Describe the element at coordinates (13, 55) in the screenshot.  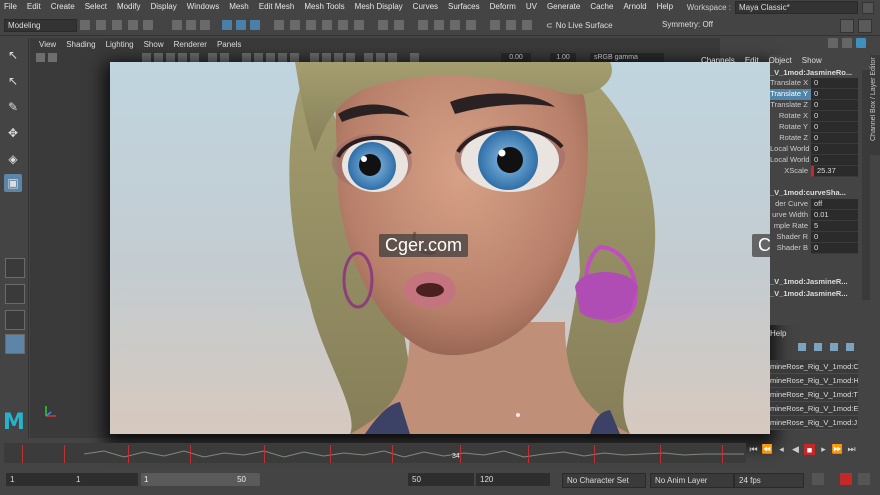
I see `select-tool-icon: ↖` at that location.